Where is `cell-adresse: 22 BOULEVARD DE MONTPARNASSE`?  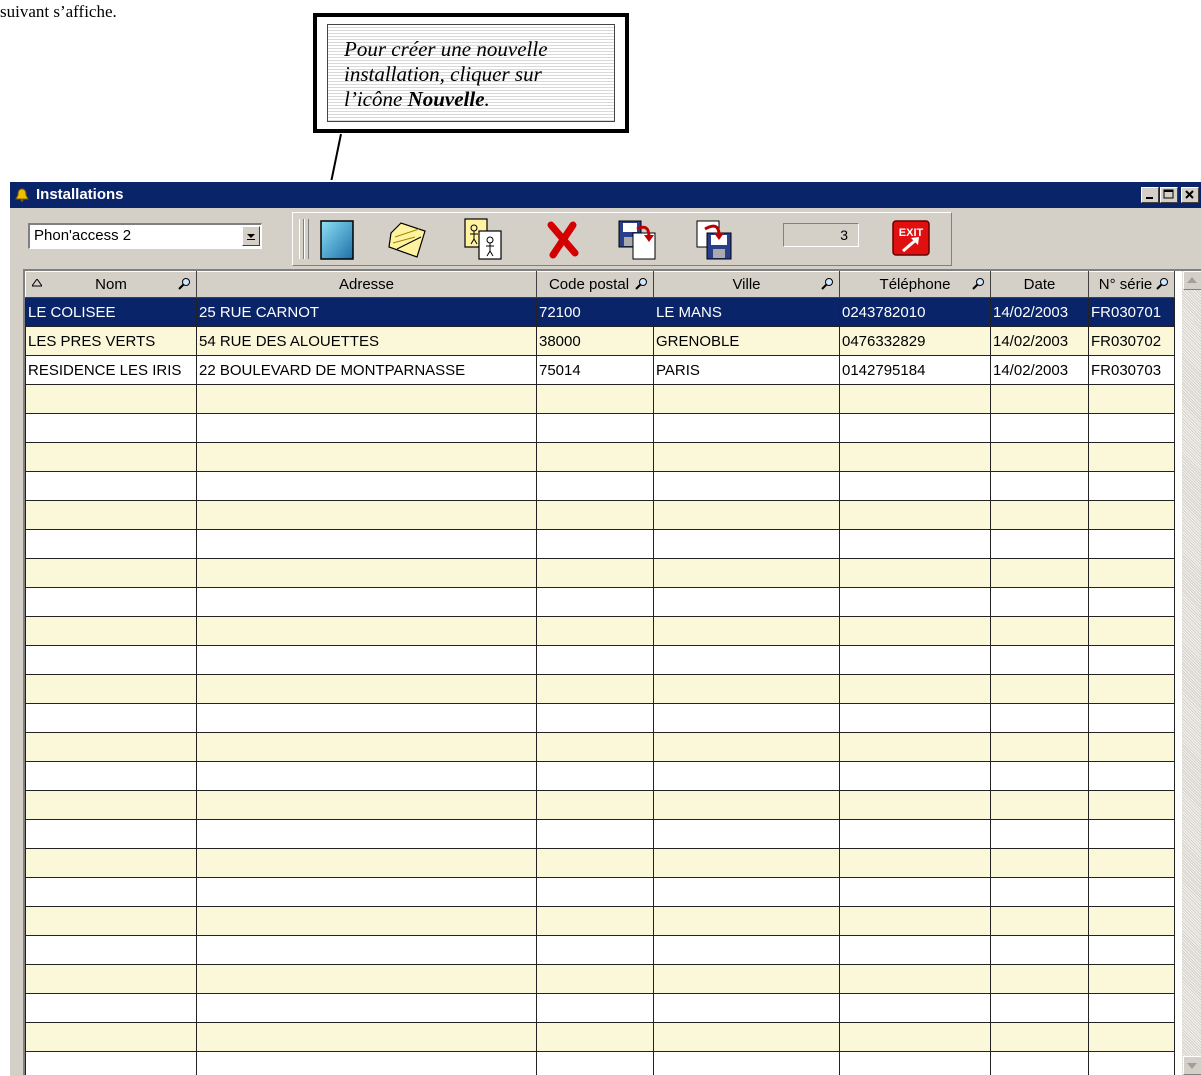
cell-adresse: 22 BOULEVARD DE MONTPARNASSE is located at coordinates (366, 370).